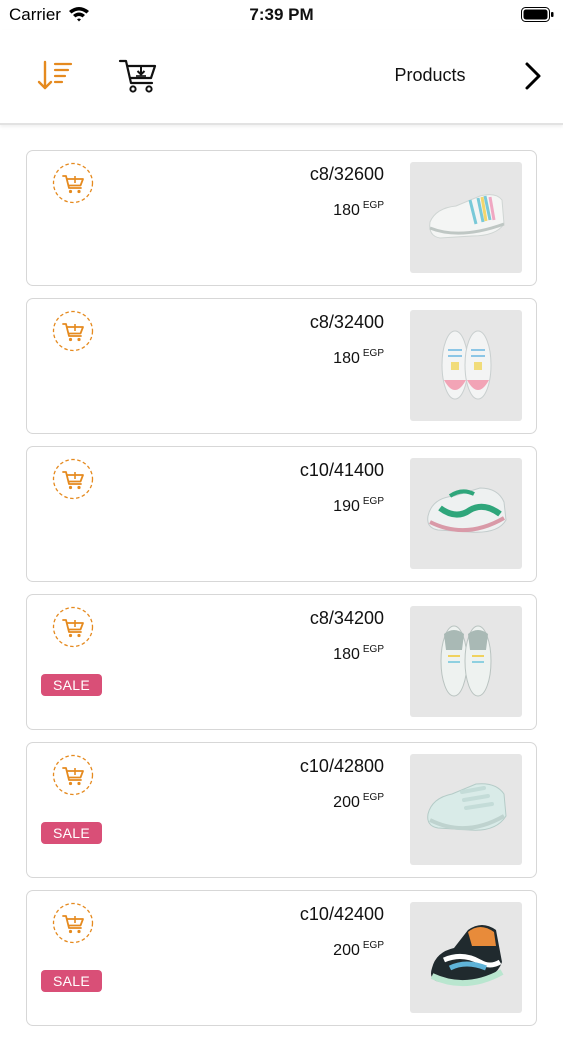 This screenshot has width=563, height=1038. Describe the element at coordinates (341, 470) in the screenshot. I see `product-code: c10/41400` at that location.